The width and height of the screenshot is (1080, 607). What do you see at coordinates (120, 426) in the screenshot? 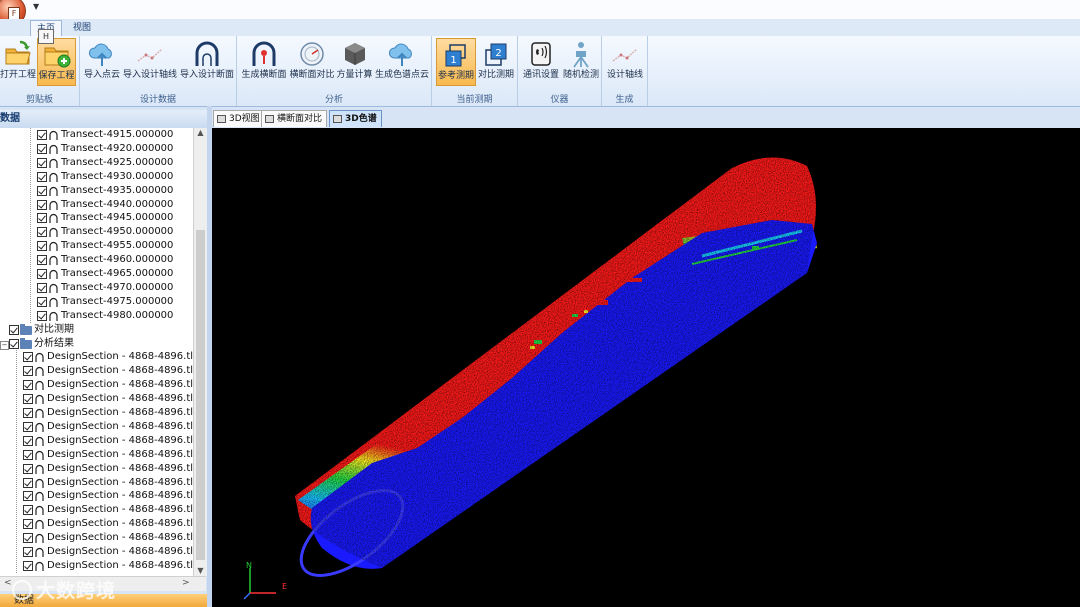
I see `tree-row-label: DesignSection - 4868-4896.tln -` at bounding box center [120, 426].